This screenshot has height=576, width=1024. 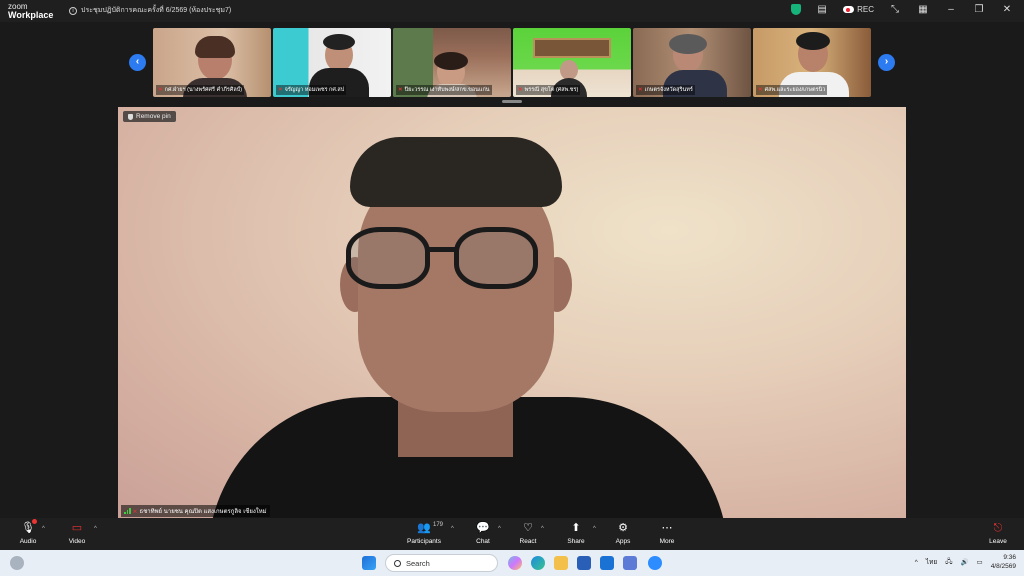 I want to click on minimize-button: –, so click(x=951, y=9).